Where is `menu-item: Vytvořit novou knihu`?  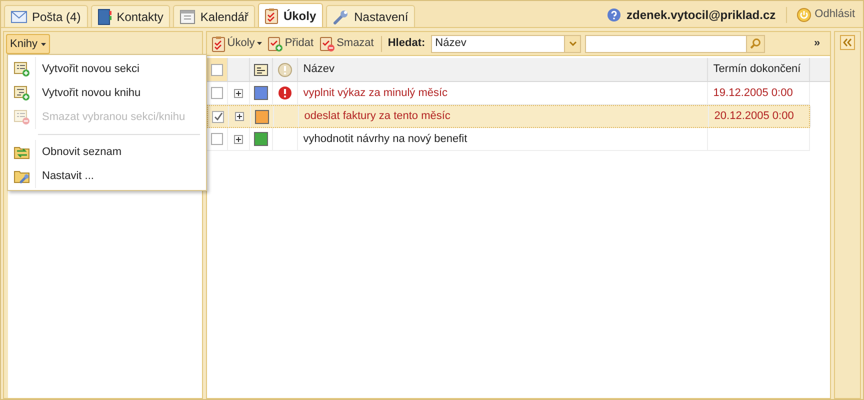 menu-item: Vytvořit novou knihu is located at coordinates (107, 93).